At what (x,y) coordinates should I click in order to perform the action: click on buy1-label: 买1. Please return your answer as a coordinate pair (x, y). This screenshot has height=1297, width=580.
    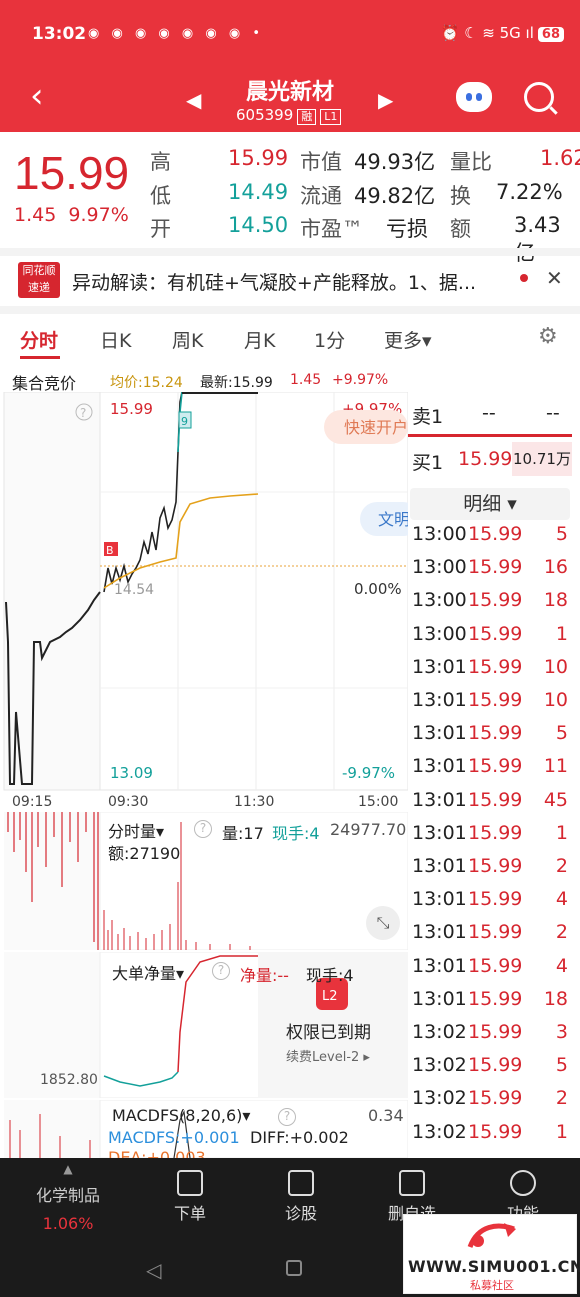
    Looking at the image, I should click on (428, 463).